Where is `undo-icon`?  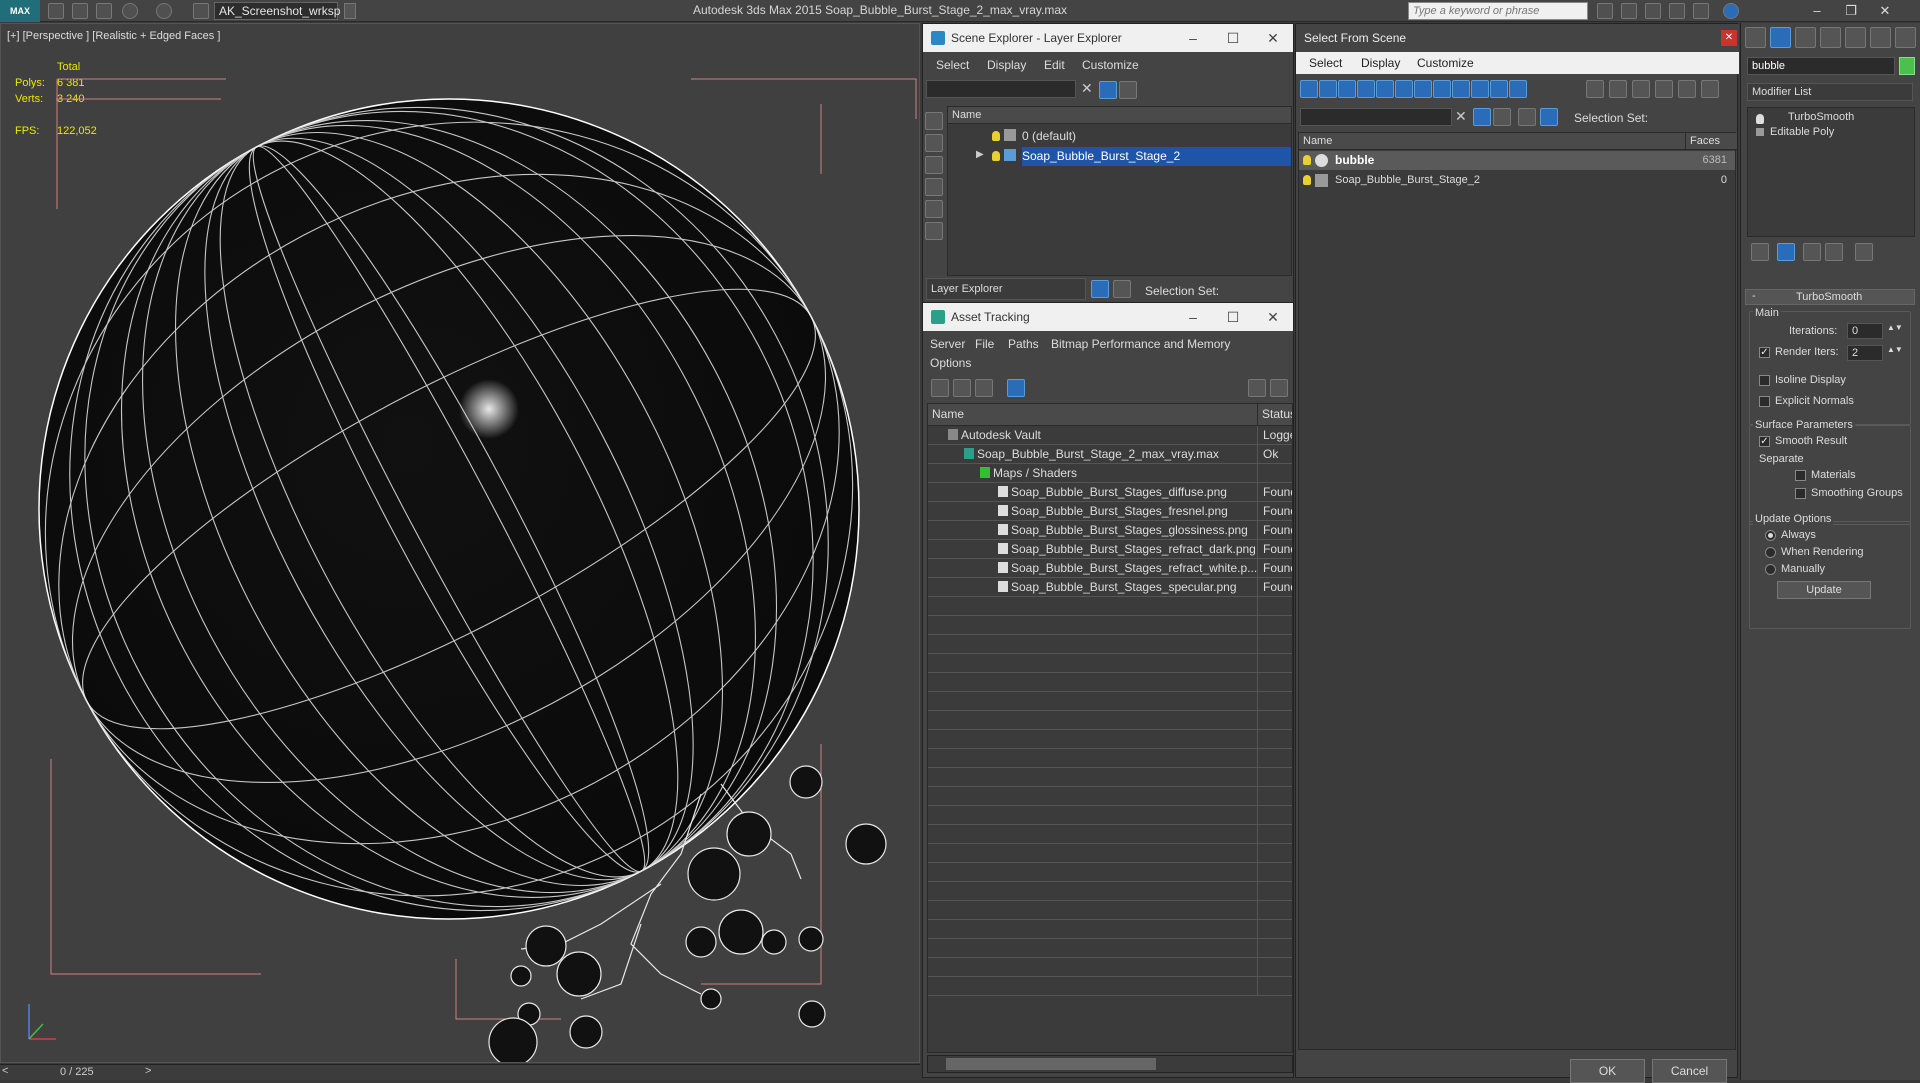 undo-icon is located at coordinates (130, 11).